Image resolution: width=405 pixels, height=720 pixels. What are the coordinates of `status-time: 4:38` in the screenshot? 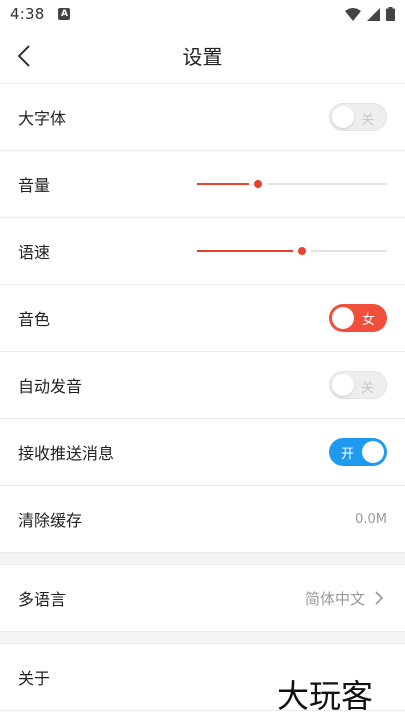 It's located at (27, 14).